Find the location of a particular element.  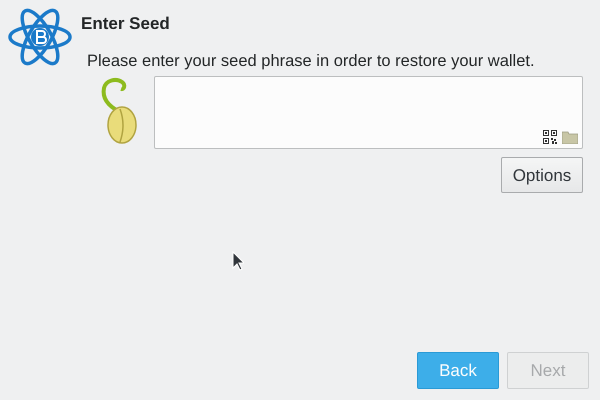

qr-code-icon is located at coordinates (550, 137).